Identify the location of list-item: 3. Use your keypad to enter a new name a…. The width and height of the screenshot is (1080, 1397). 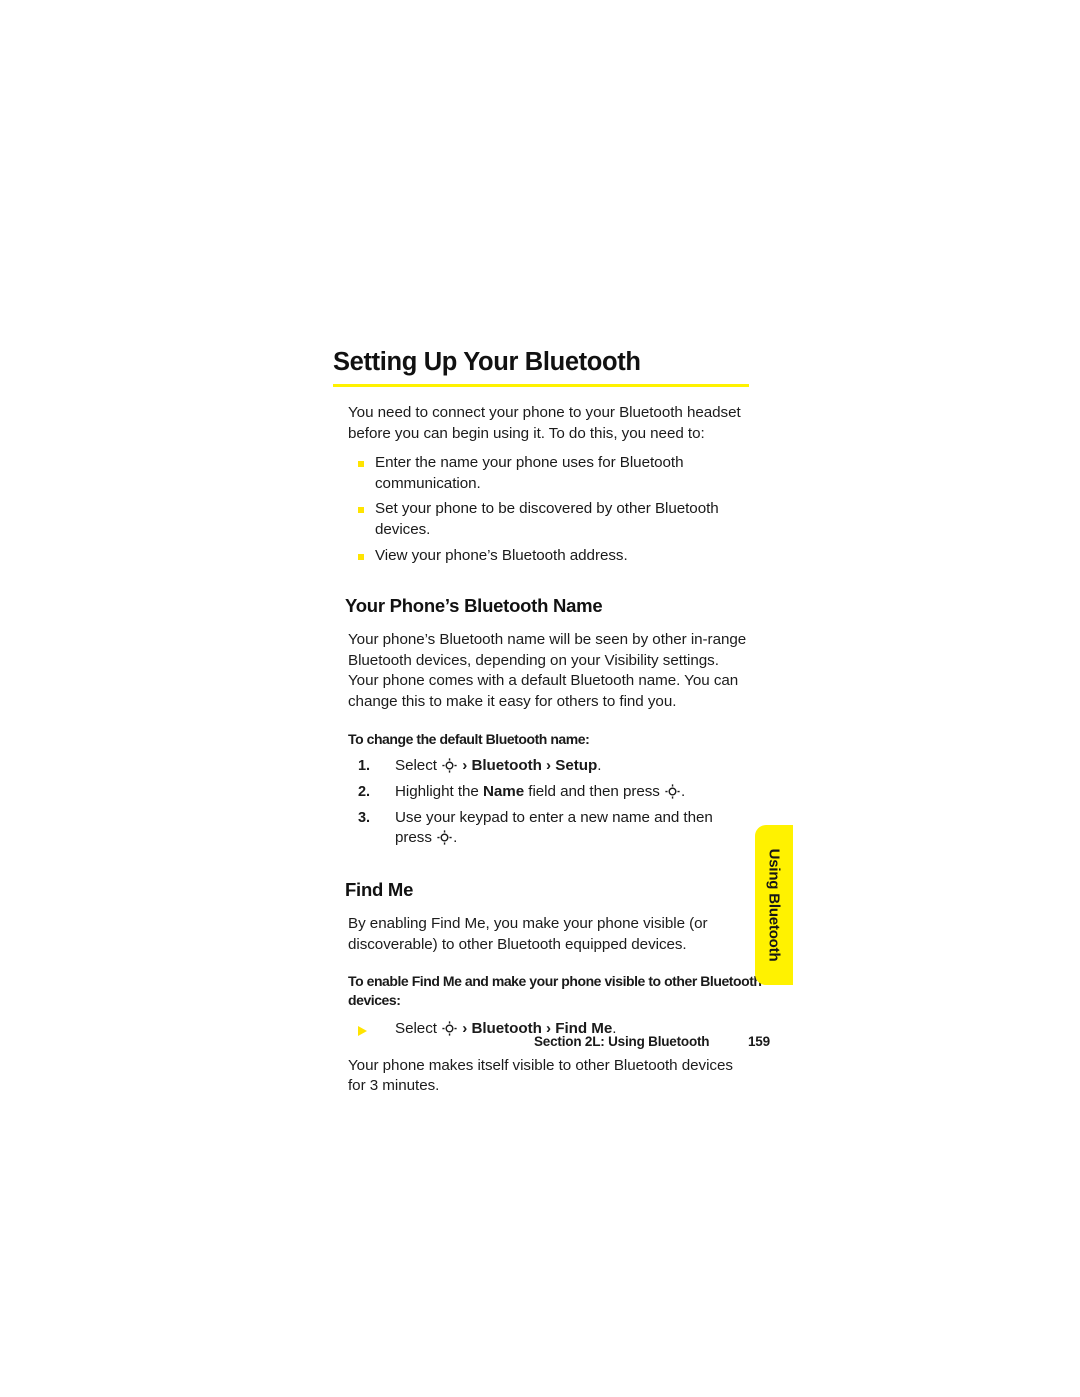
(541, 828).